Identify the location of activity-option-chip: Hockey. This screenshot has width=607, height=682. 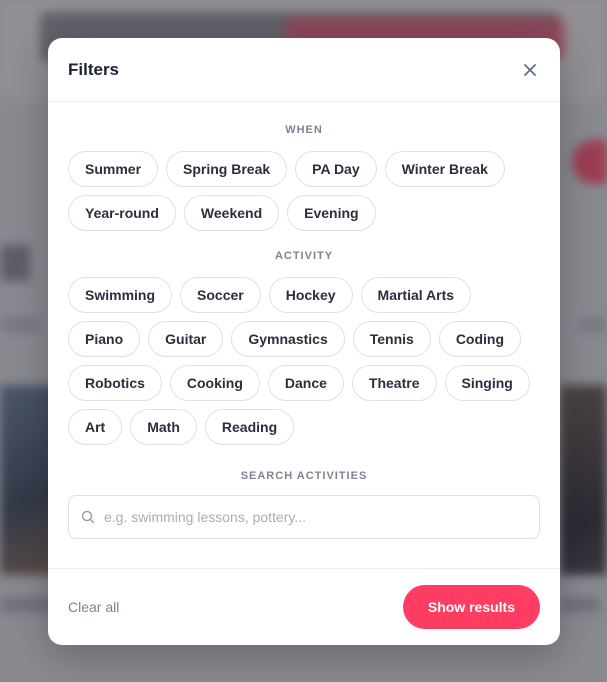
(310, 295).